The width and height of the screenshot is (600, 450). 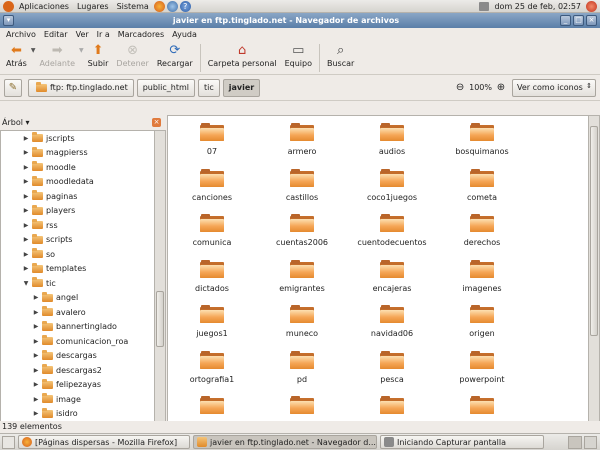 I want to click on tree-row: ▶ players, so click(x=77, y=211).